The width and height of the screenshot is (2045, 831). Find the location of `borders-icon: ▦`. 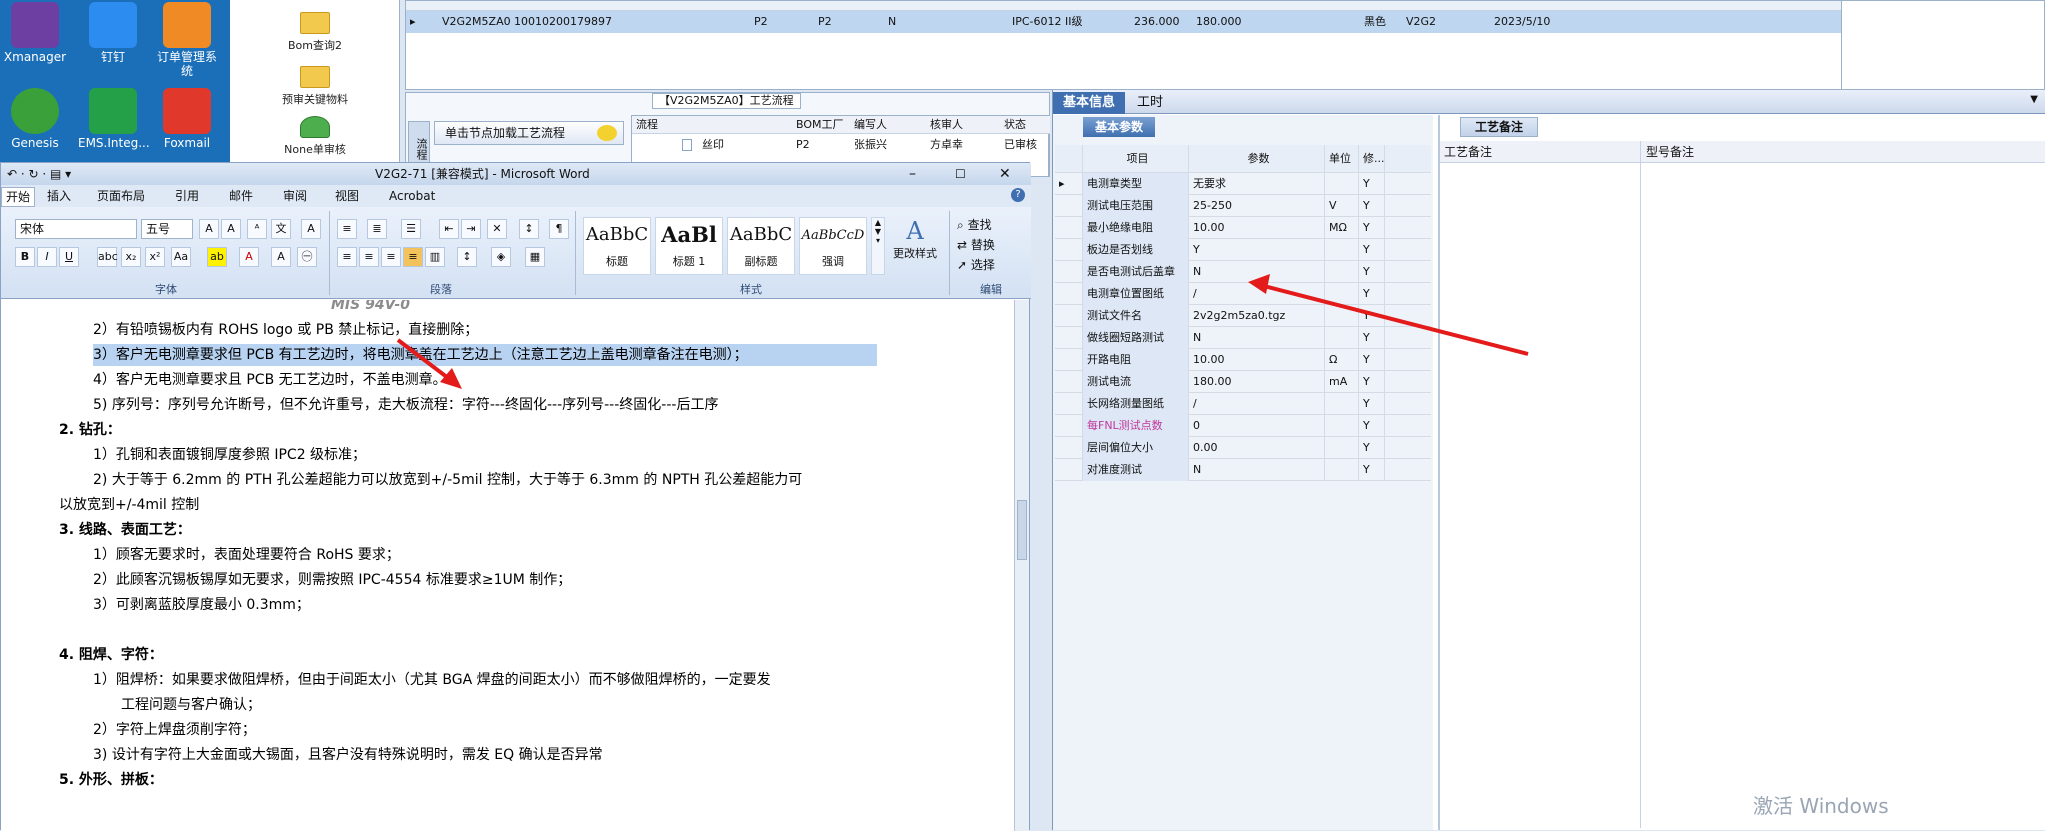

borders-icon: ▦ is located at coordinates (535, 257).